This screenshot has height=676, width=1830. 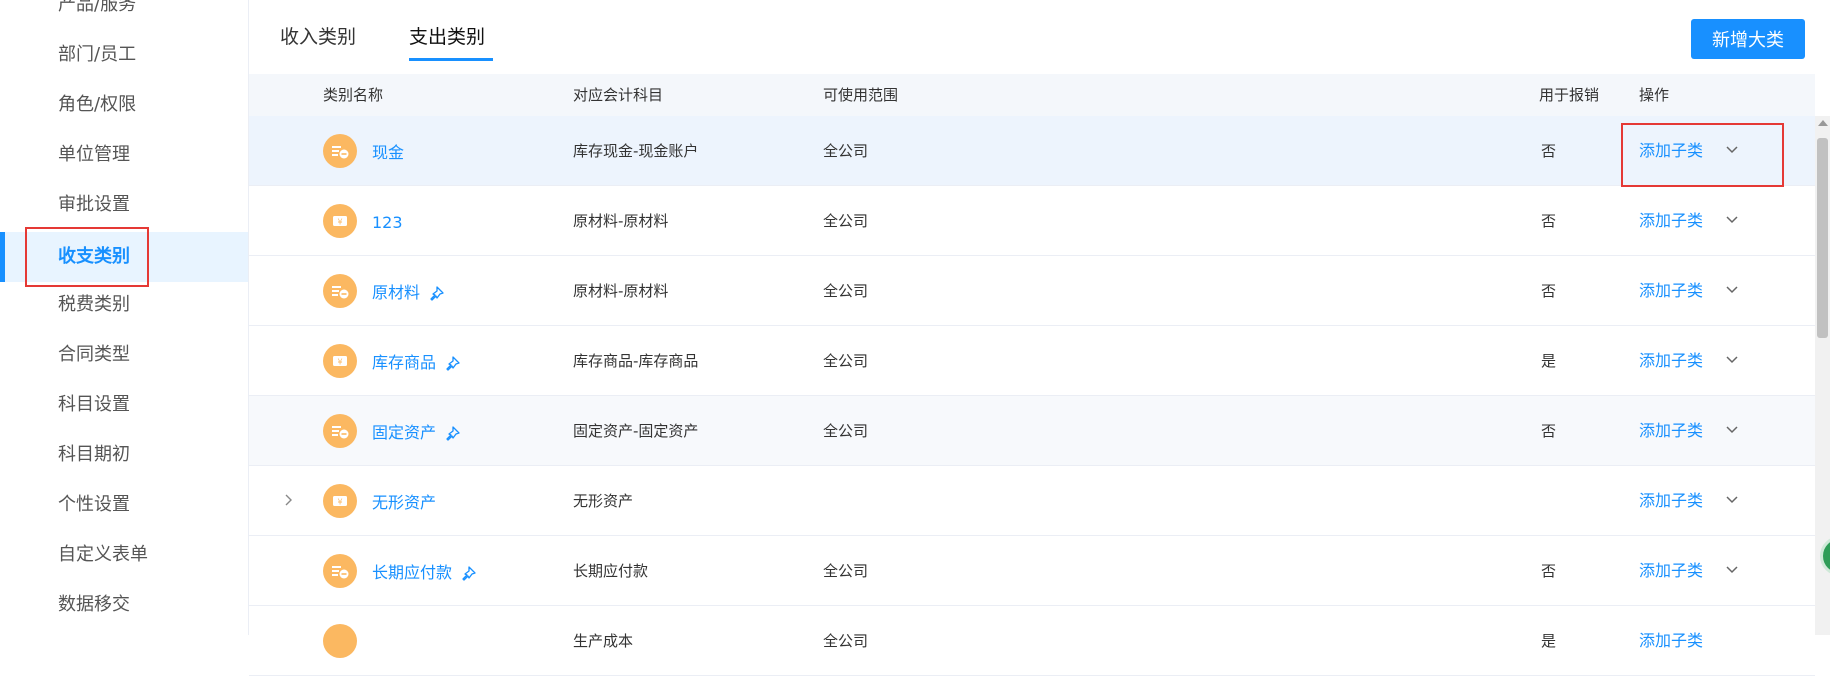 I want to click on tab-active-underline, so click(x=451, y=59).